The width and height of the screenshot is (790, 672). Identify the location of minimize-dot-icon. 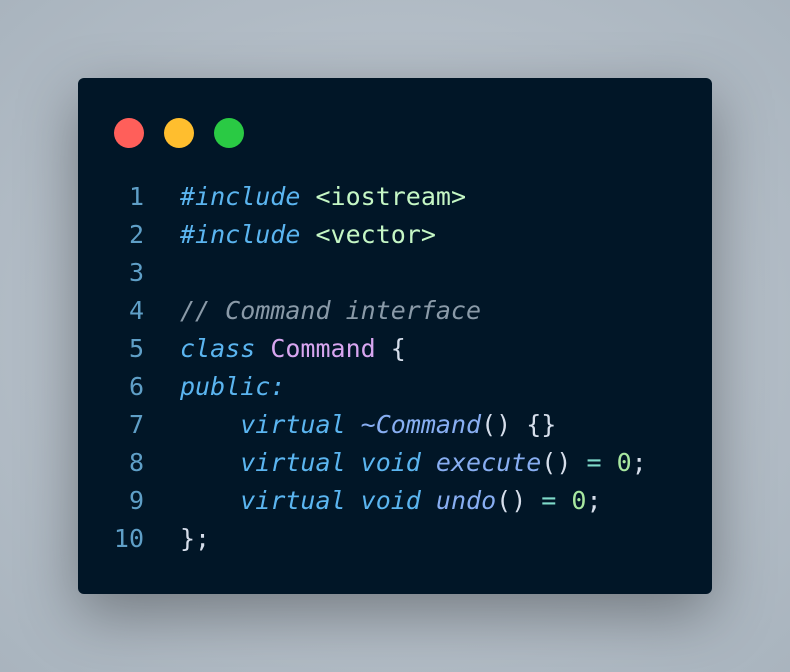
(179, 133).